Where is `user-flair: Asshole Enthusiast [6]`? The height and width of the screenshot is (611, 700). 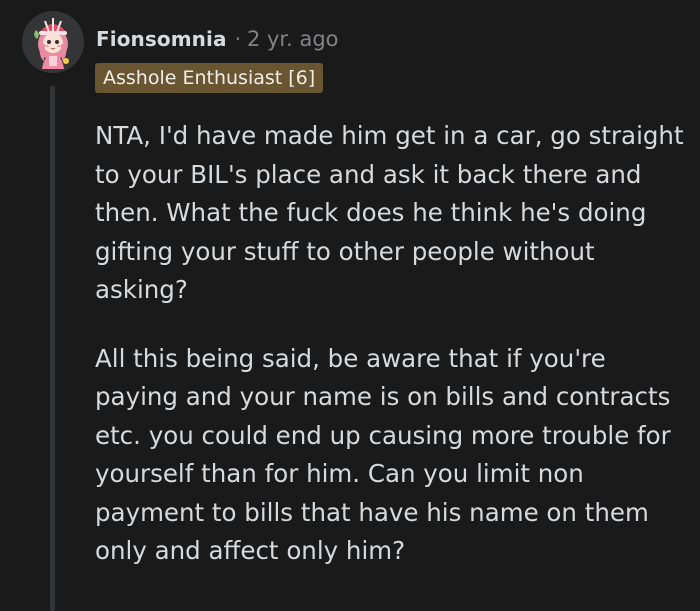
user-flair: Asshole Enthusiast [6] is located at coordinates (209, 78).